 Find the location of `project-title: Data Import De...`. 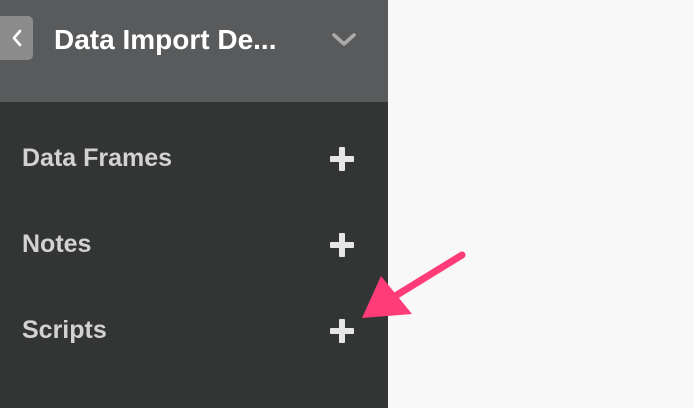

project-title: Data Import De... is located at coordinates (188, 40).